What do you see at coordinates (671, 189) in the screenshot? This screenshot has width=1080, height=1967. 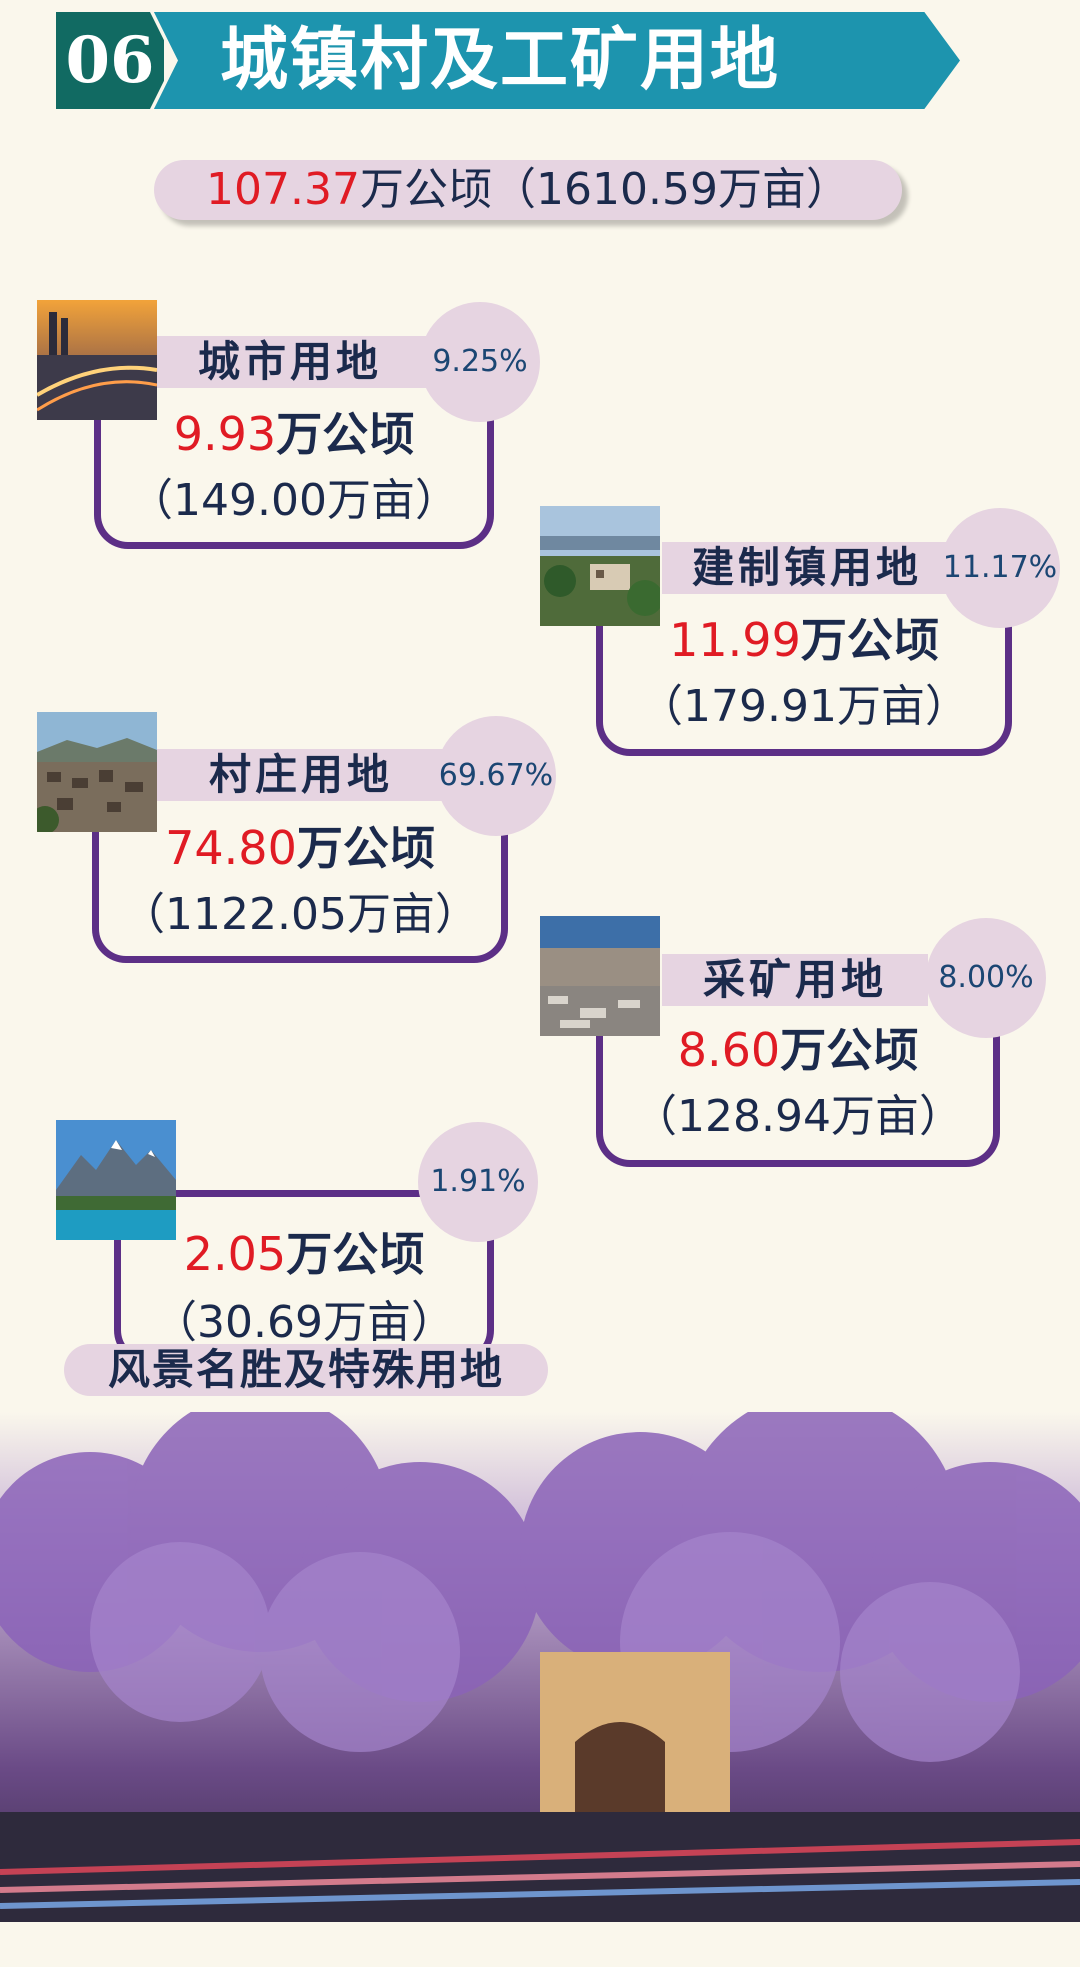 I see `total-mu-text: （1610.59万亩）` at bounding box center [671, 189].